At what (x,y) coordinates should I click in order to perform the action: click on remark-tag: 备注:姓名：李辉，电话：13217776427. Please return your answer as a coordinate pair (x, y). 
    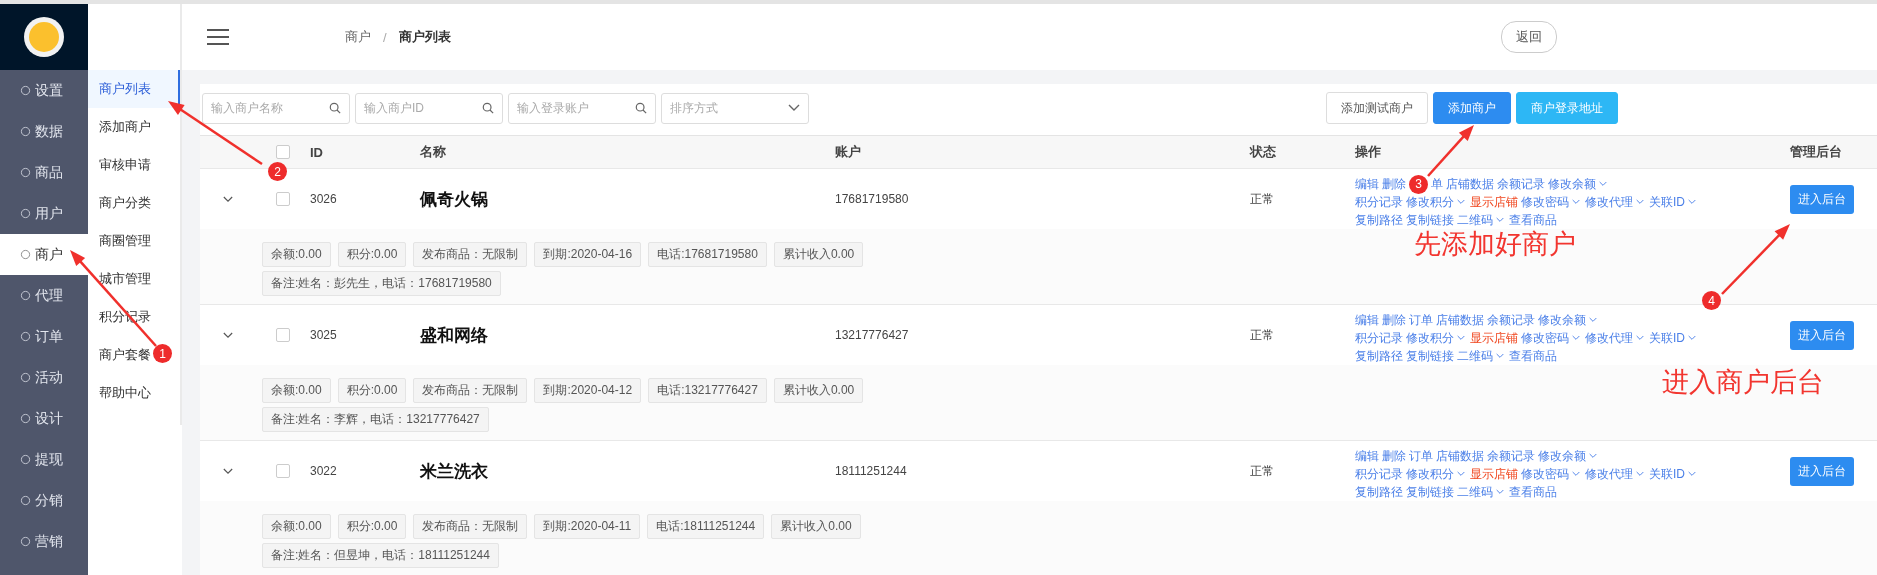
    Looking at the image, I should click on (375, 419).